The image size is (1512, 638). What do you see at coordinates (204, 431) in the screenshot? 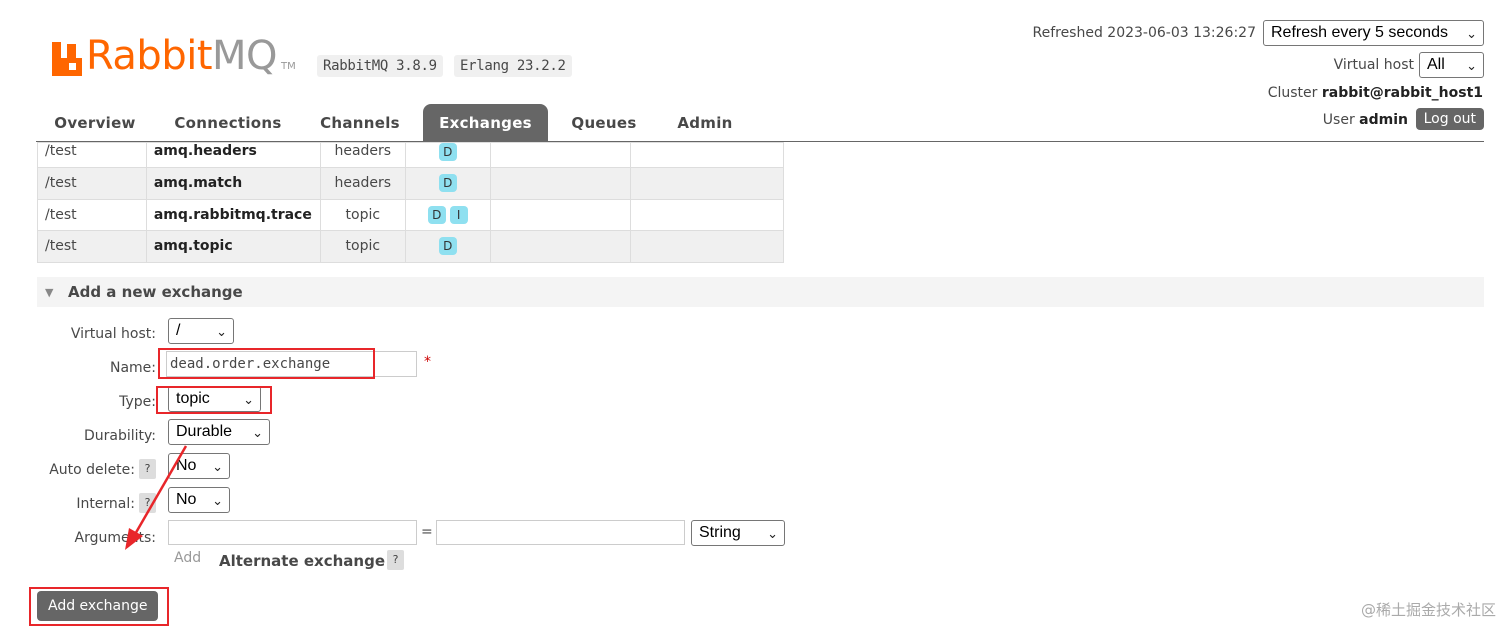
I see `durability-value: Durable` at bounding box center [204, 431].